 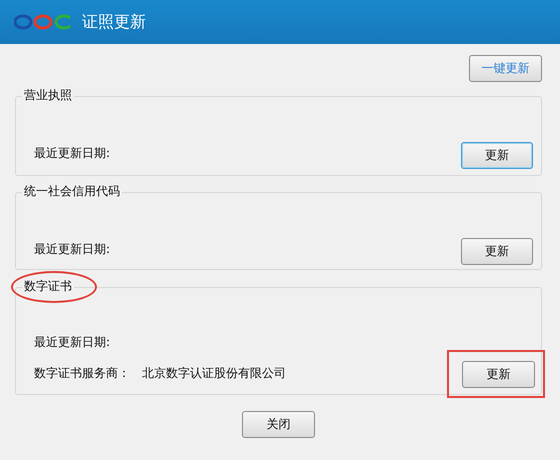 I want to click on window-title: 证照更新, so click(x=114, y=22).